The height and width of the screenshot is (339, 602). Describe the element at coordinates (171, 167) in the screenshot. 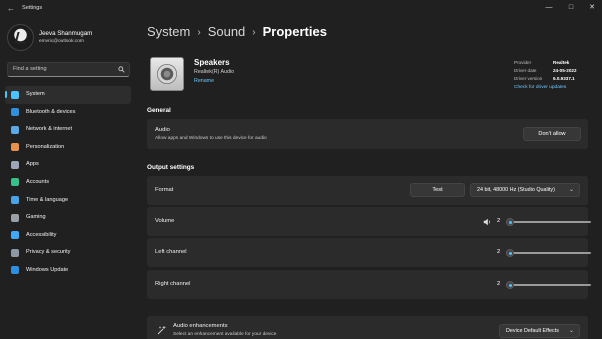

I see `output-section-title: Output settings` at that location.